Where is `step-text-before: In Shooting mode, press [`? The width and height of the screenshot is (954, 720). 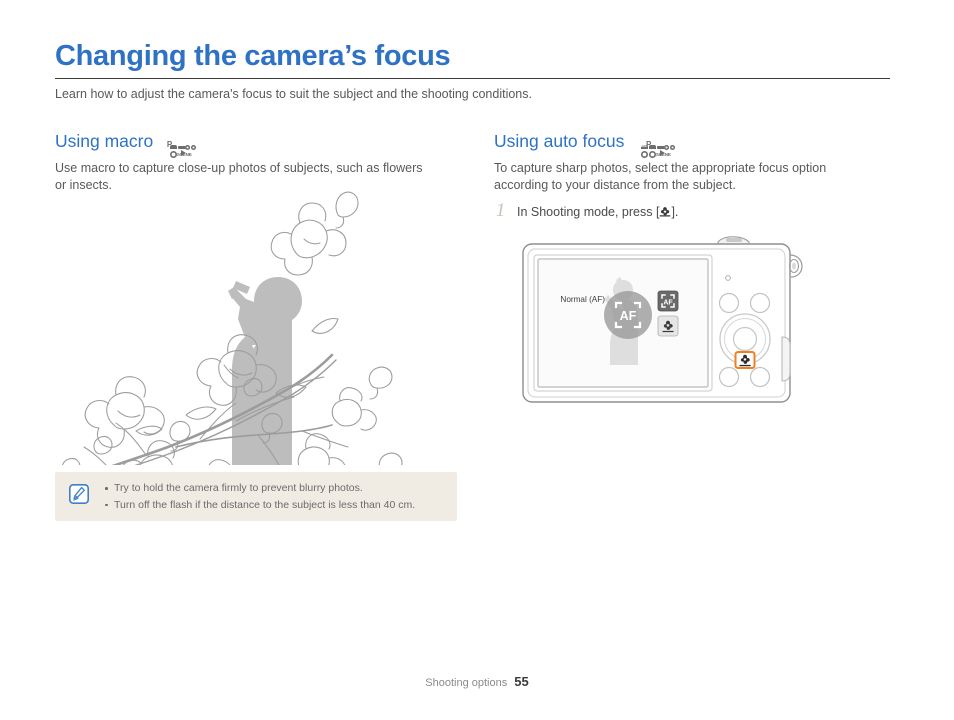
step-text-before: In Shooting mode, press [ is located at coordinates (588, 212).